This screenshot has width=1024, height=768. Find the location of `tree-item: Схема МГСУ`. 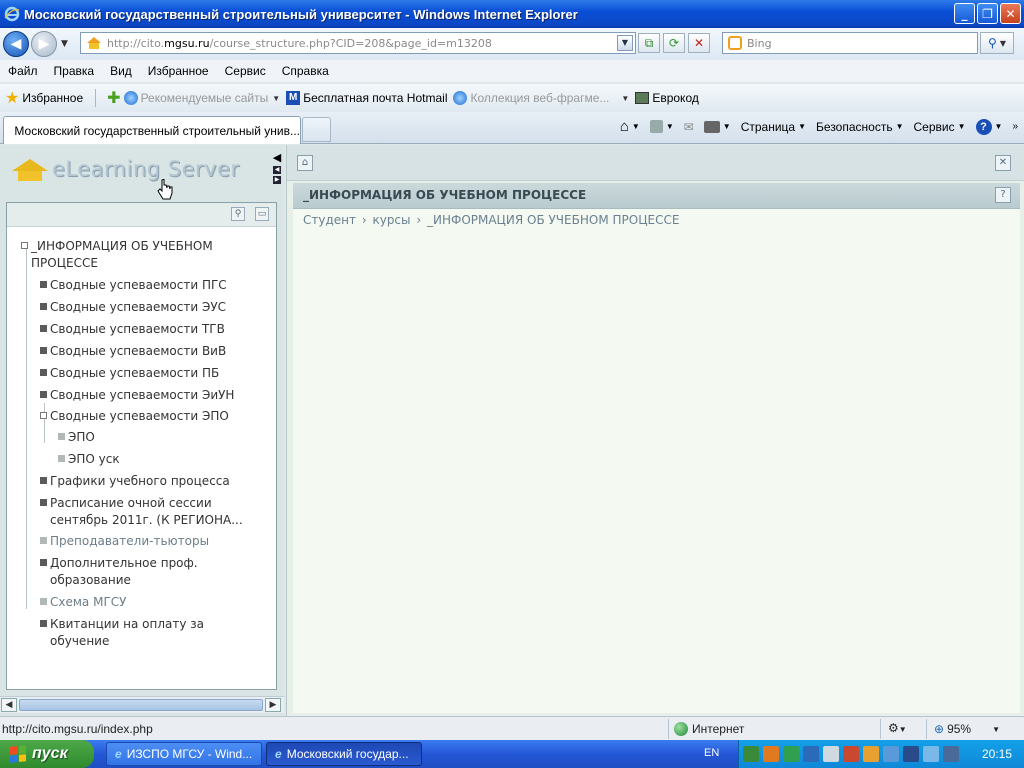

tree-item: Схема МГСУ is located at coordinates (150, 602).